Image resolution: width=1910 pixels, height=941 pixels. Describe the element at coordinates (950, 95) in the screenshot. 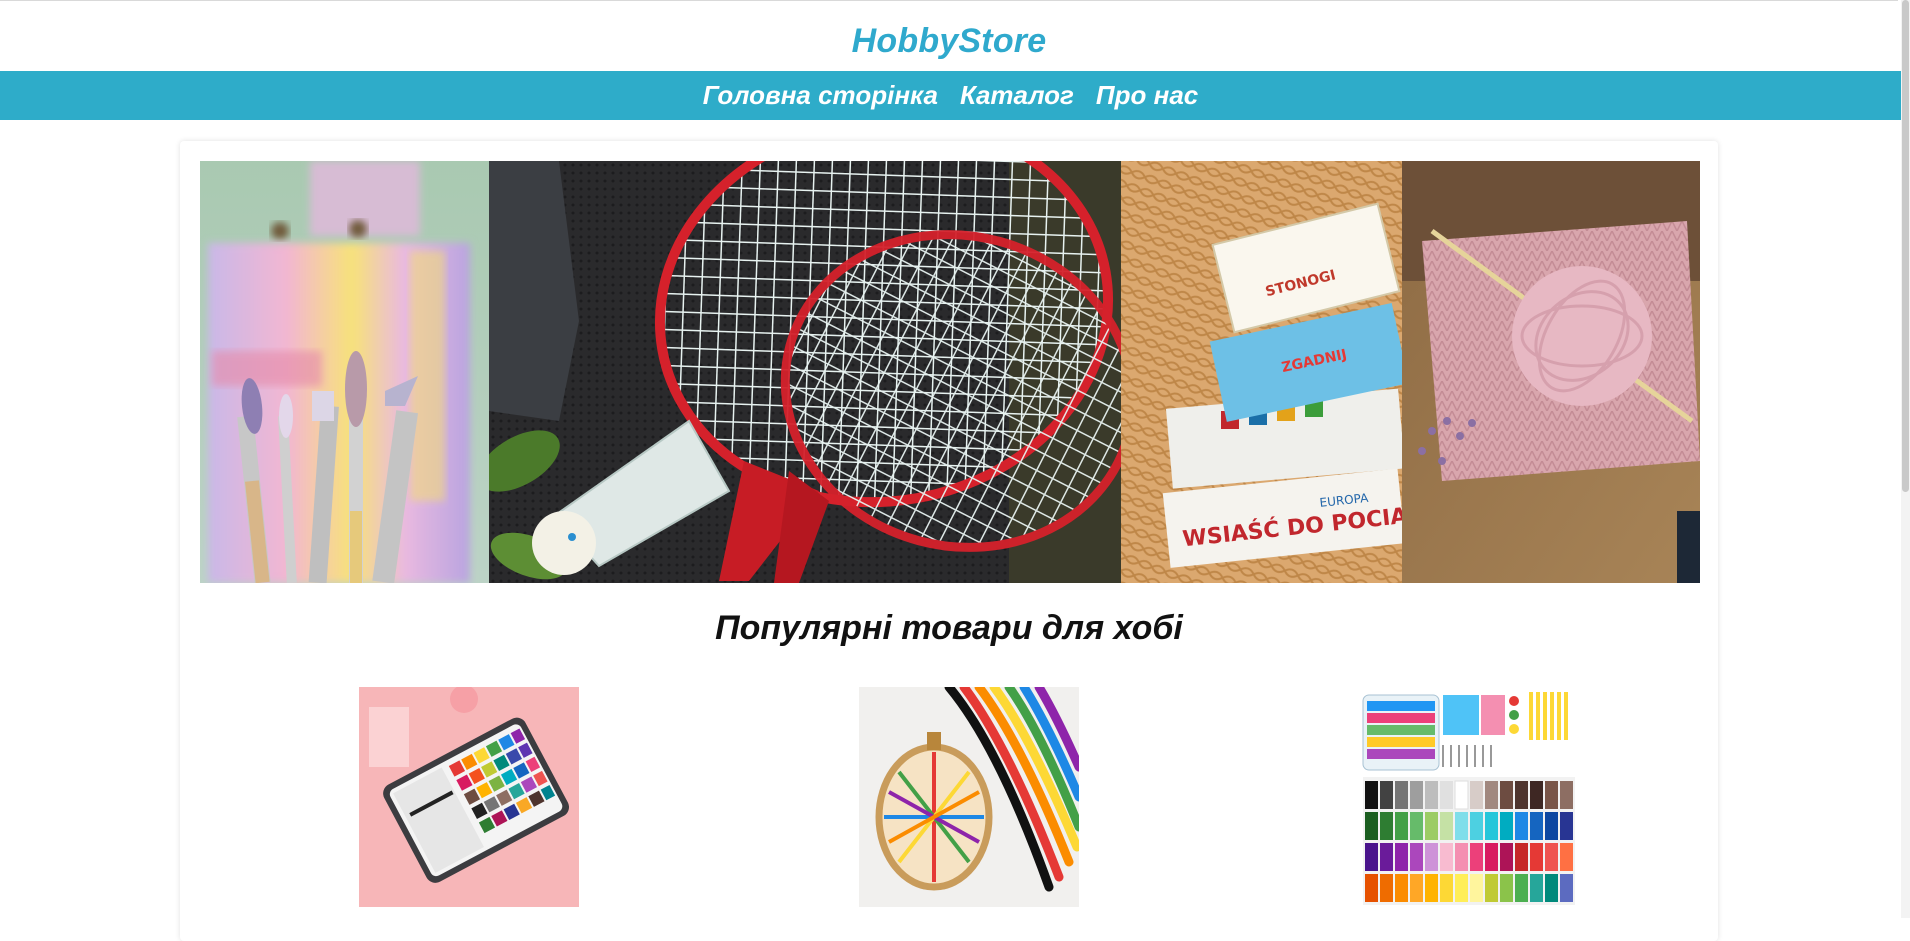

I see `main-navigation: Головна сторінка Каталог Про нас` at that location.